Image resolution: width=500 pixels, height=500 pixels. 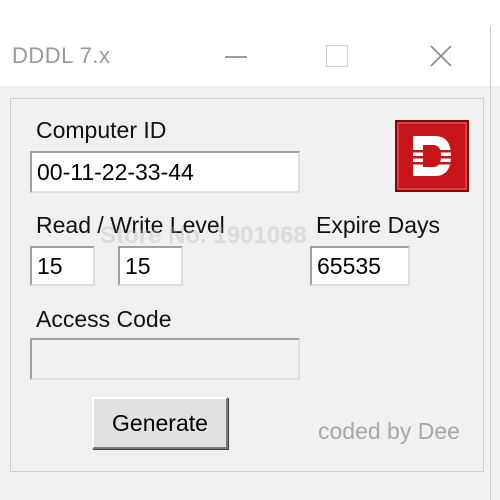 What do you see at coordinates (104, 319) in the screenshot?
I see `access-code-label: Access Code` at bounding box center [104, 319].